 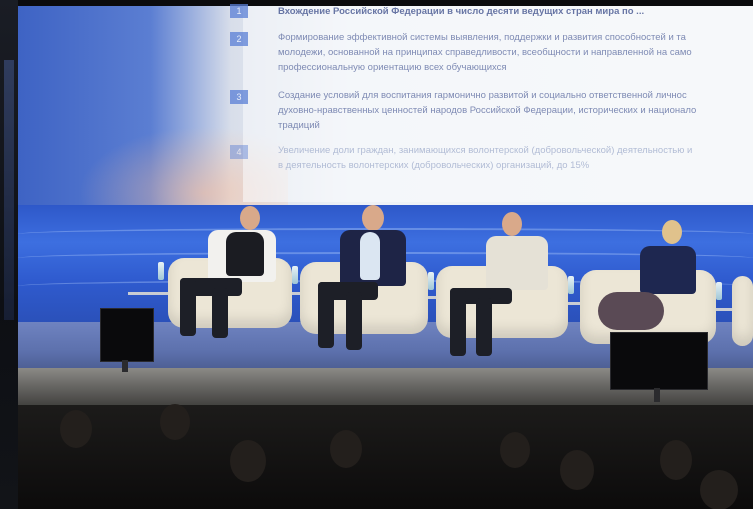 What do you see at coordinates (631, 311) in the screenshot?
I see `speaker-skirt` at bounding box center [631, 311].